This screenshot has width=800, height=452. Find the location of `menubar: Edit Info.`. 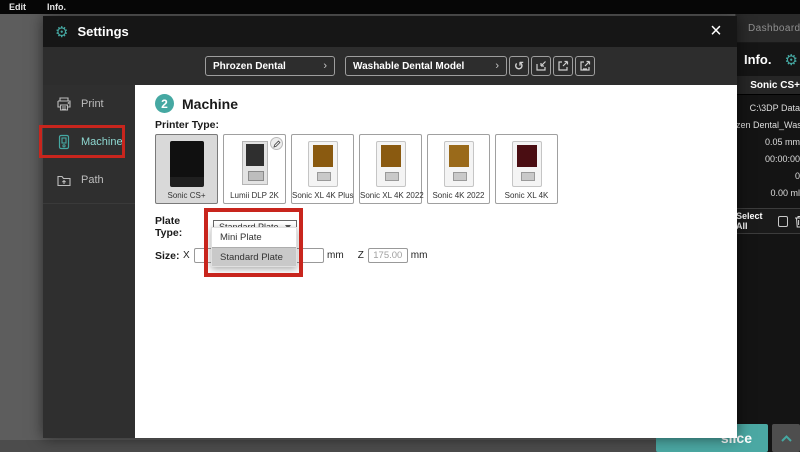

menubar: Edit Info. is located at coordinates (400, 7).